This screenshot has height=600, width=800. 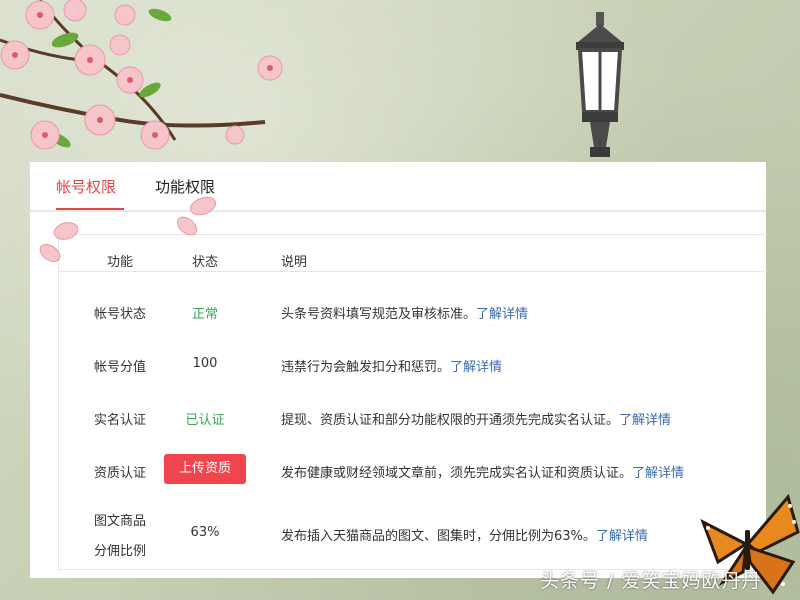 What do you see at coordinates (119, 521) in the screenshot?
I see `row-function-label-line1: 图文商品` at bounding box center [119, 521].